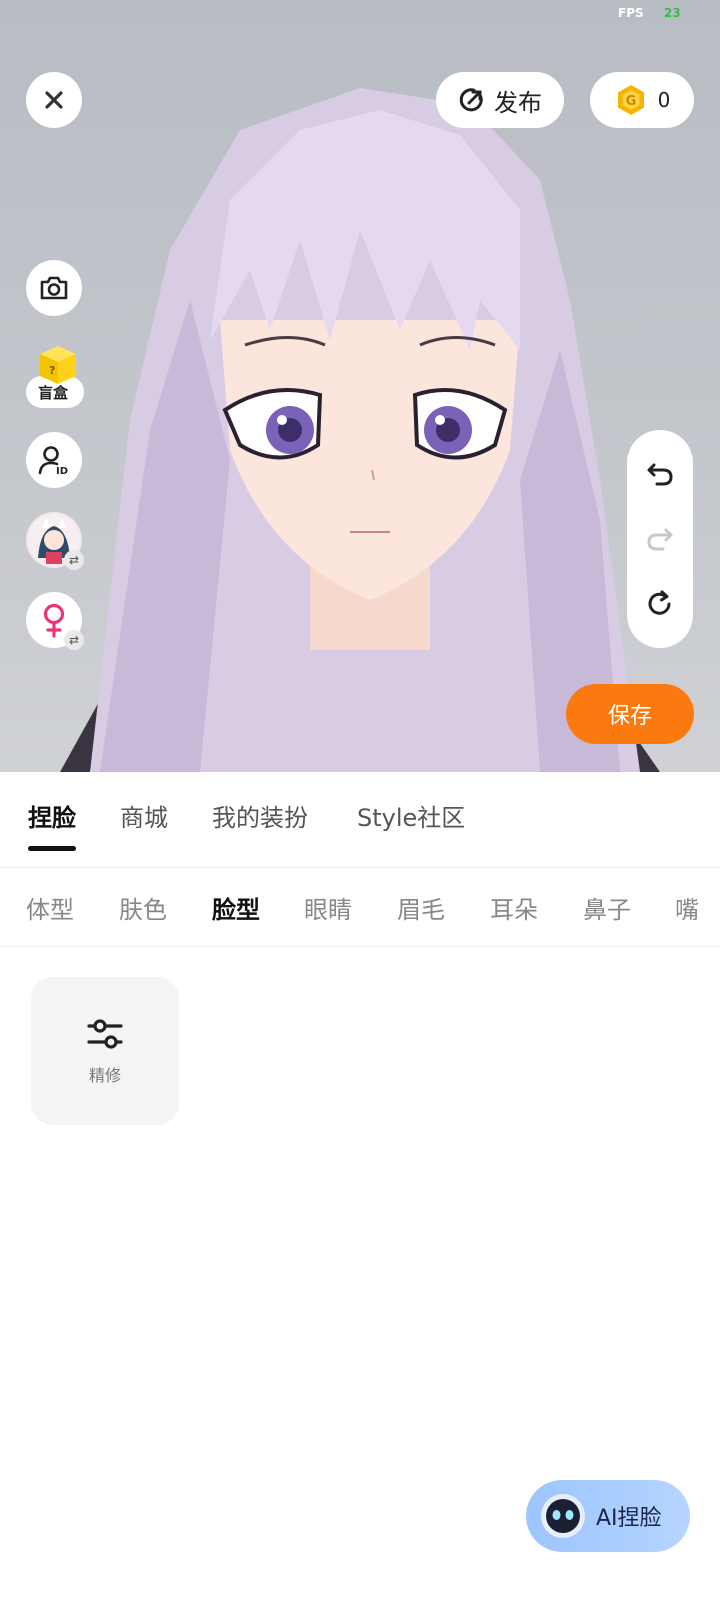  I want to click on switch-character-button: ⇄, so click(55, 541).